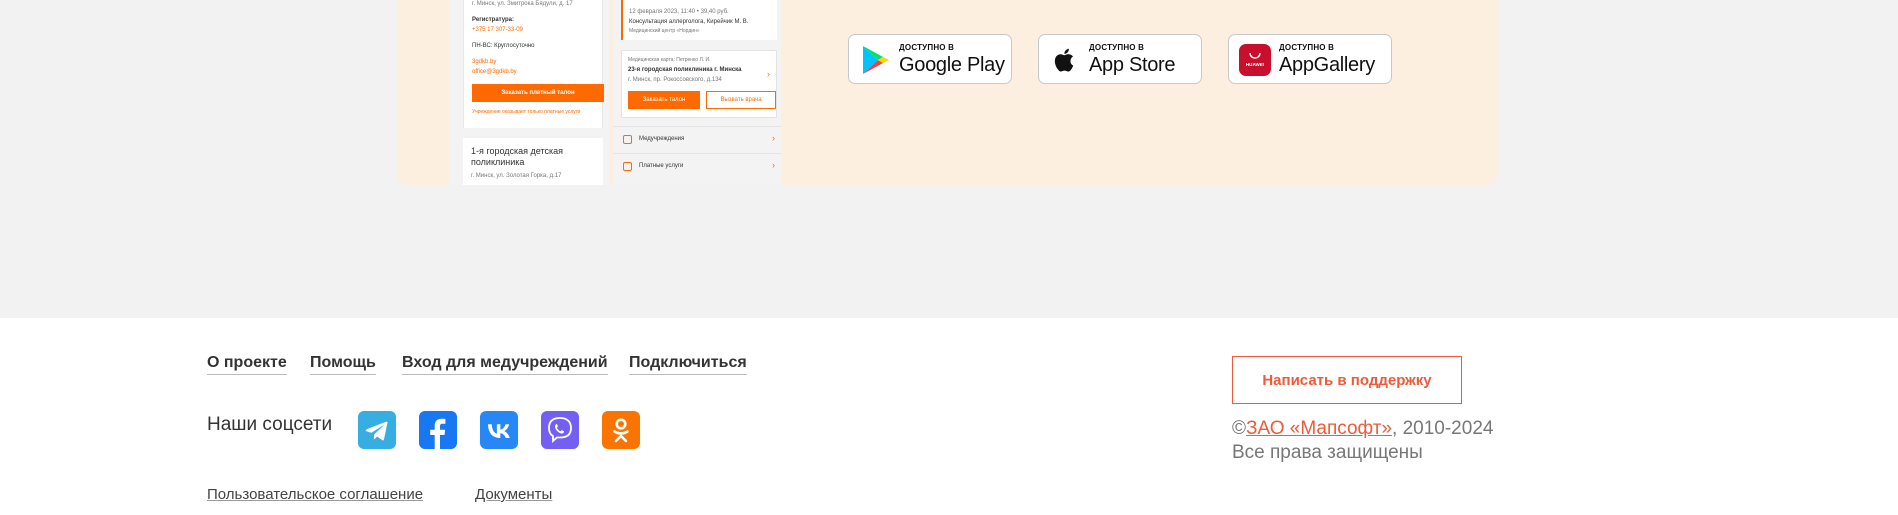  I want to click on telegram-icon, so click(377, 430).